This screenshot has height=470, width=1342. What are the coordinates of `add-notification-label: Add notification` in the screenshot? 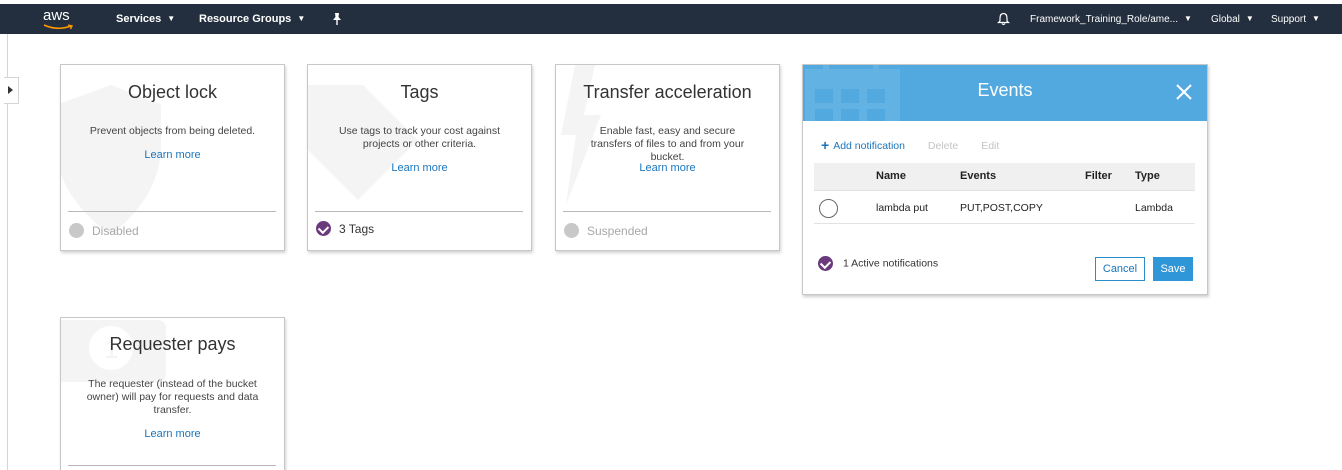 It's located at (869, 146).